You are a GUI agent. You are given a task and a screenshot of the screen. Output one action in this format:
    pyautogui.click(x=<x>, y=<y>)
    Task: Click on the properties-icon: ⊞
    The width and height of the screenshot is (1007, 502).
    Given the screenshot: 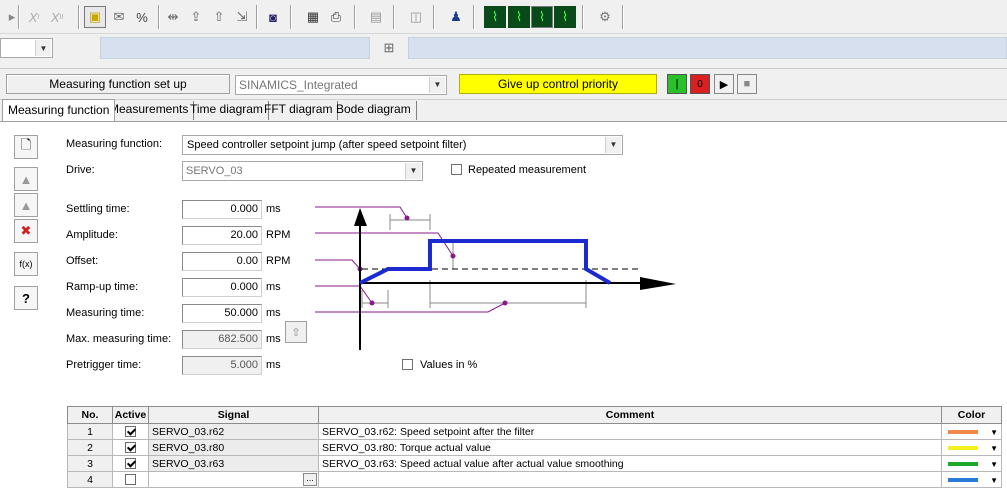 What is the action you would take?
    pyautogui.click(x=389, y=48)
    